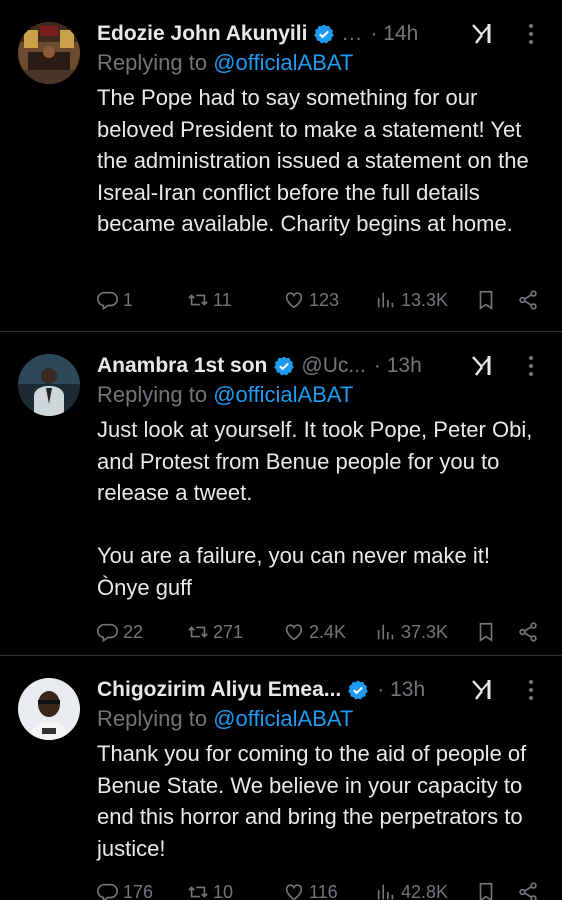 The height and width of the screenshot is (900, 562). What do you see at coordinates (222, 299) in the screenshot?
I see `retweet-count: 11` at bounding box center [222, 299].